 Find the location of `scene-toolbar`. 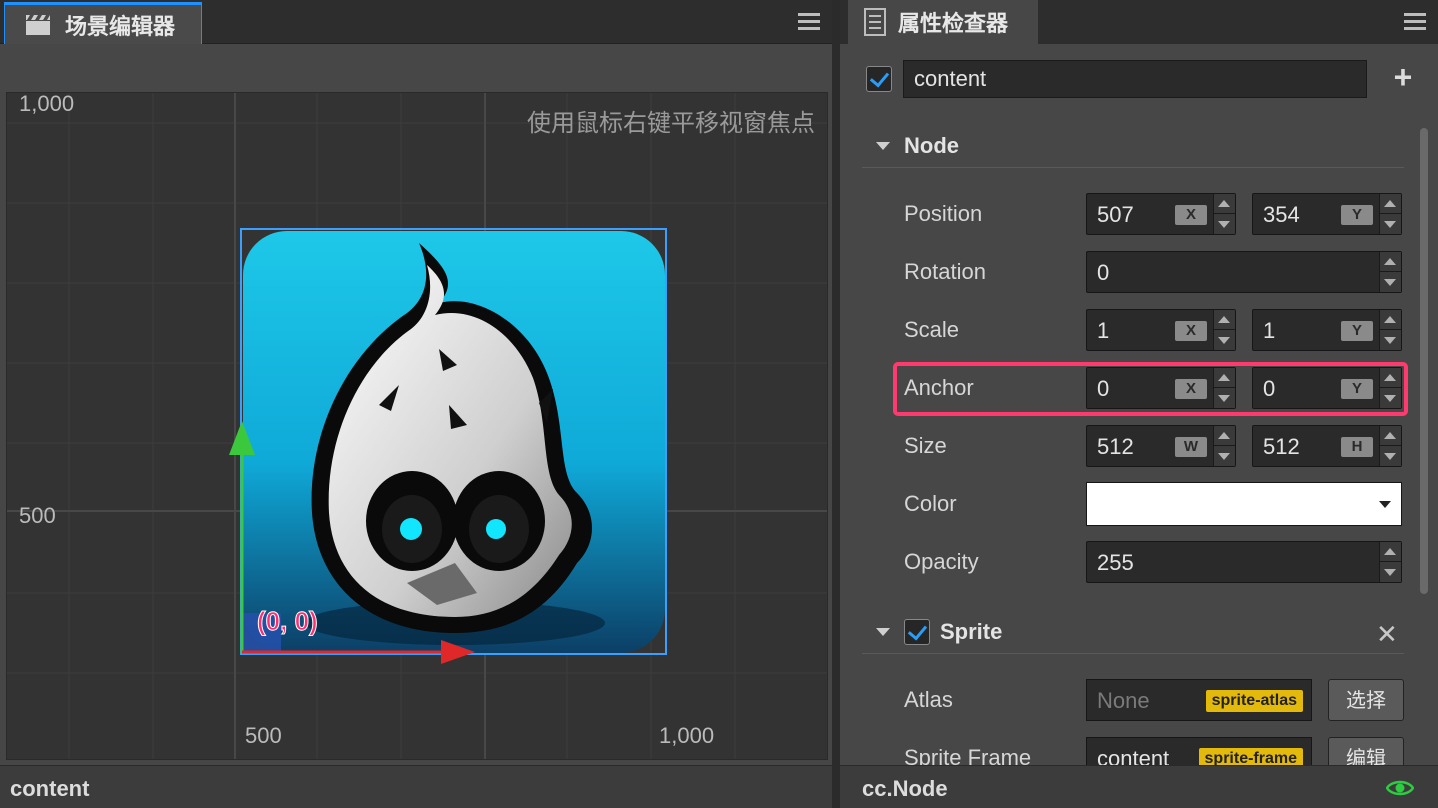

scene-toolbar is located at coordinates (416, 68).